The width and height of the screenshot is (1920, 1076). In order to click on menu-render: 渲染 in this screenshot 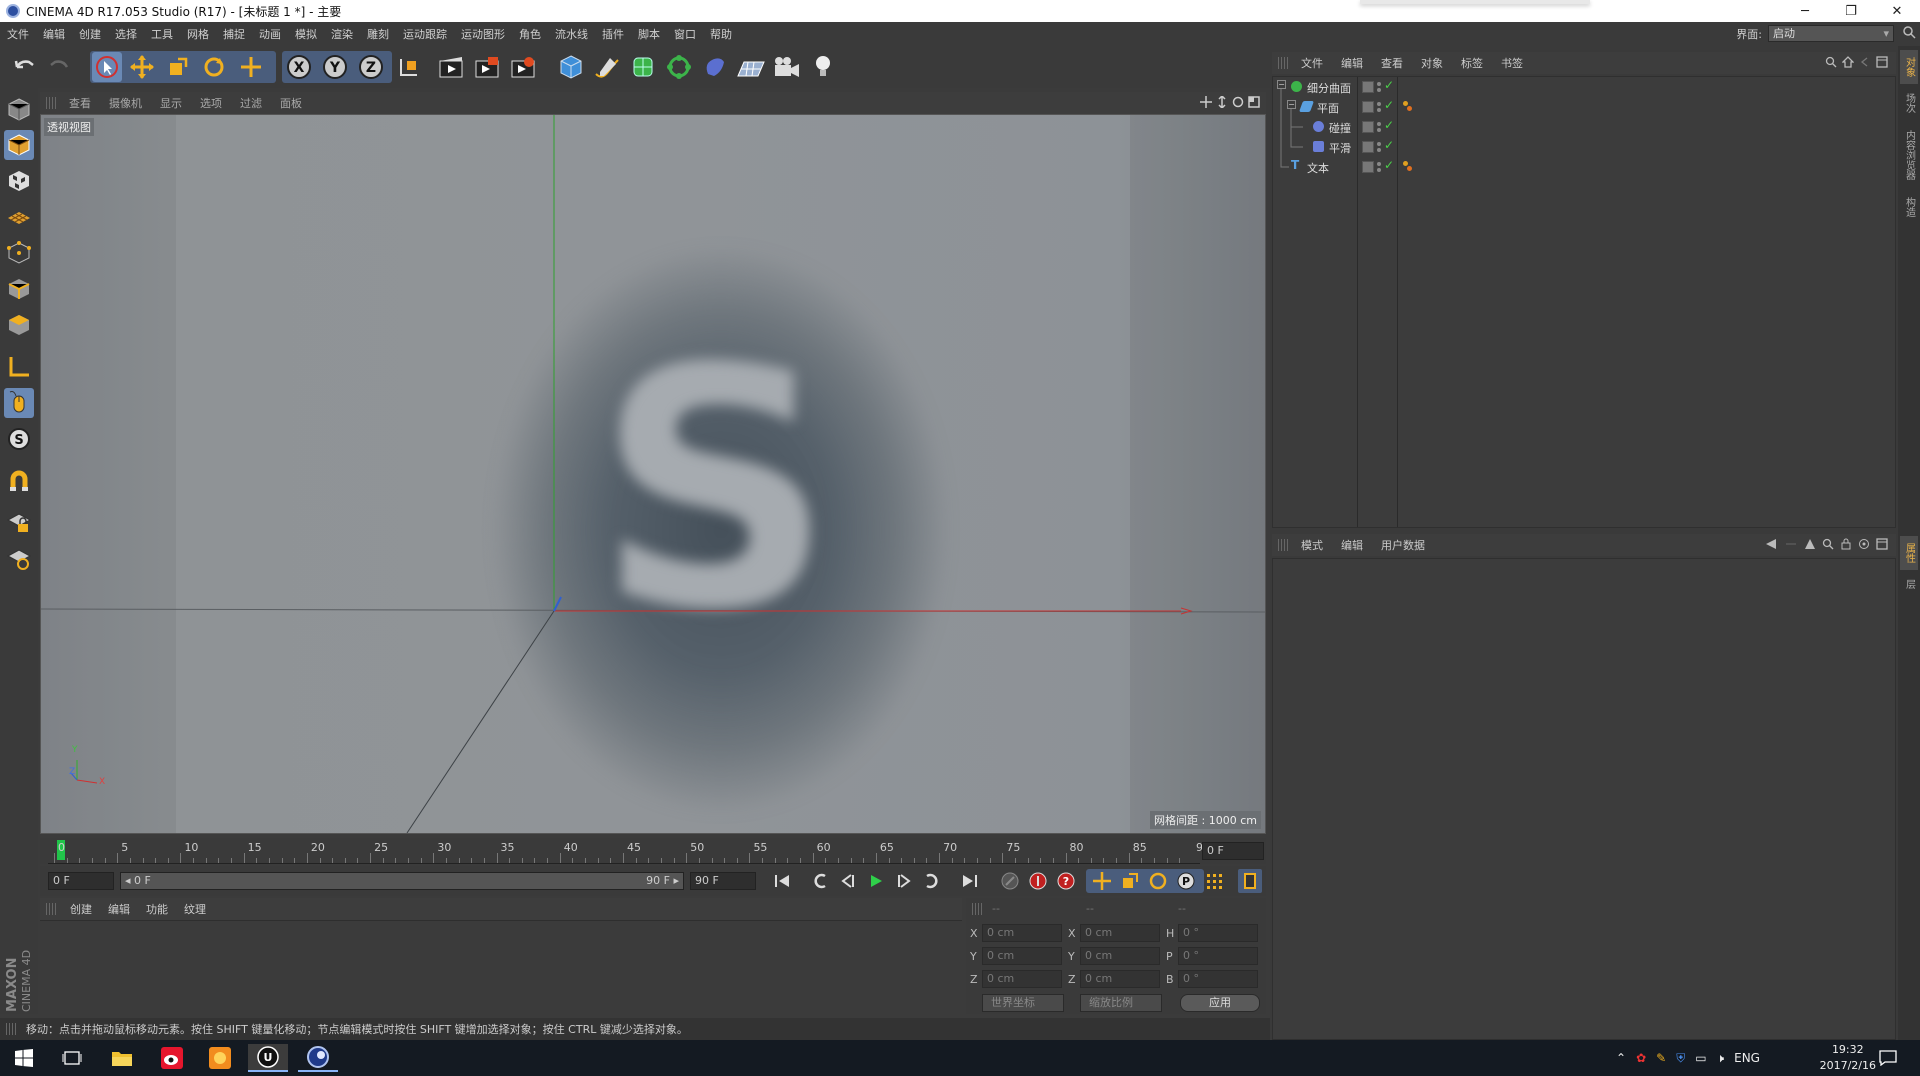, I will do `click(342, 34)`.